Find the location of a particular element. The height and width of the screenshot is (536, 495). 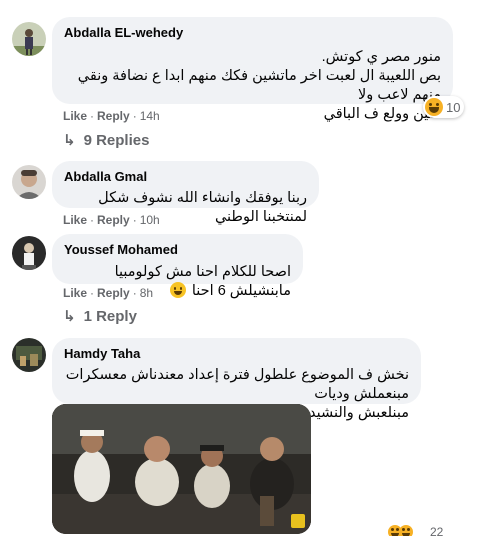

reaction-count-text: 10 is located at coordinates (453, 107).